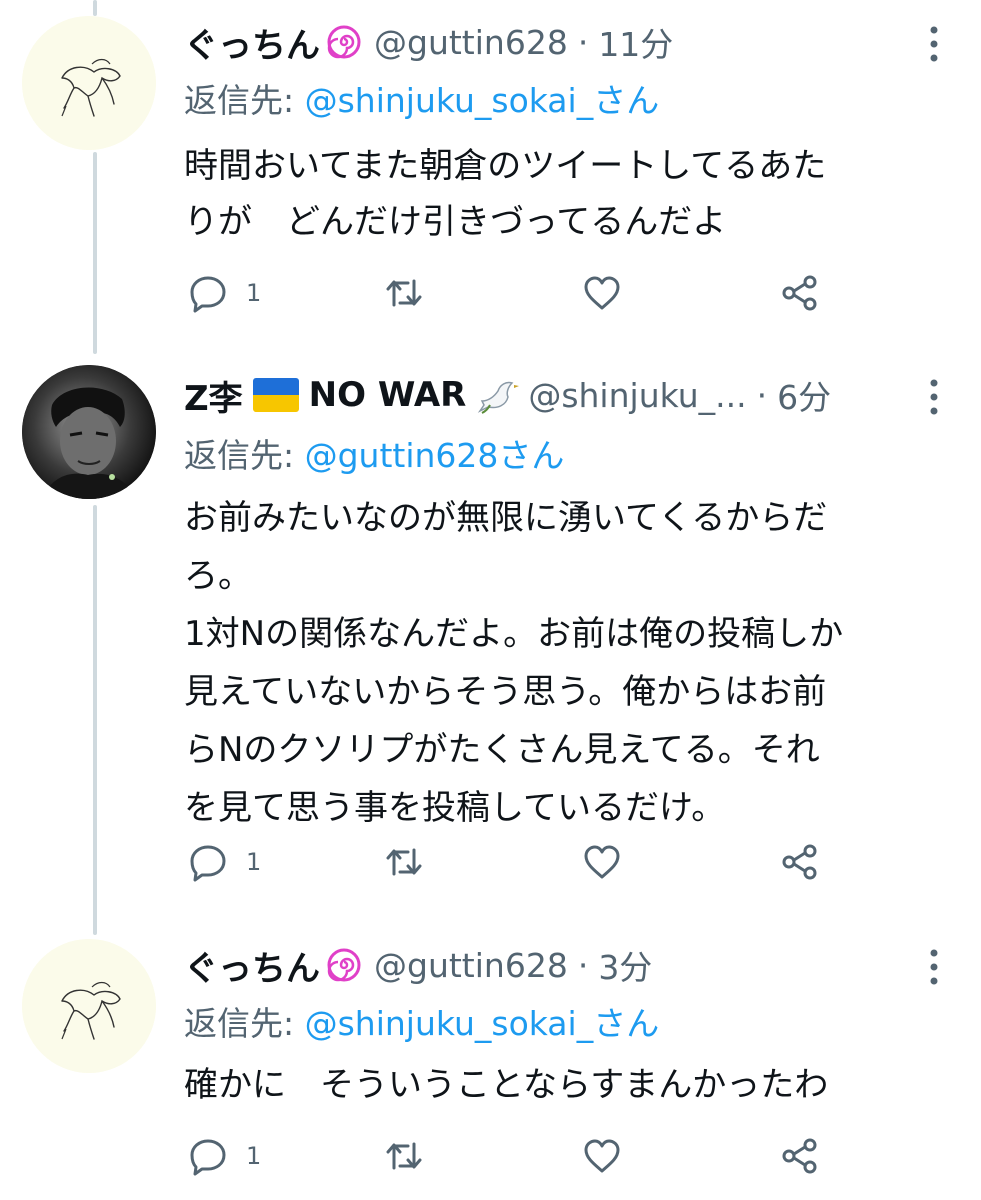  I want to click on tweet-text: 確かに そういうことならすまんかったわ, so click(574, 1085).